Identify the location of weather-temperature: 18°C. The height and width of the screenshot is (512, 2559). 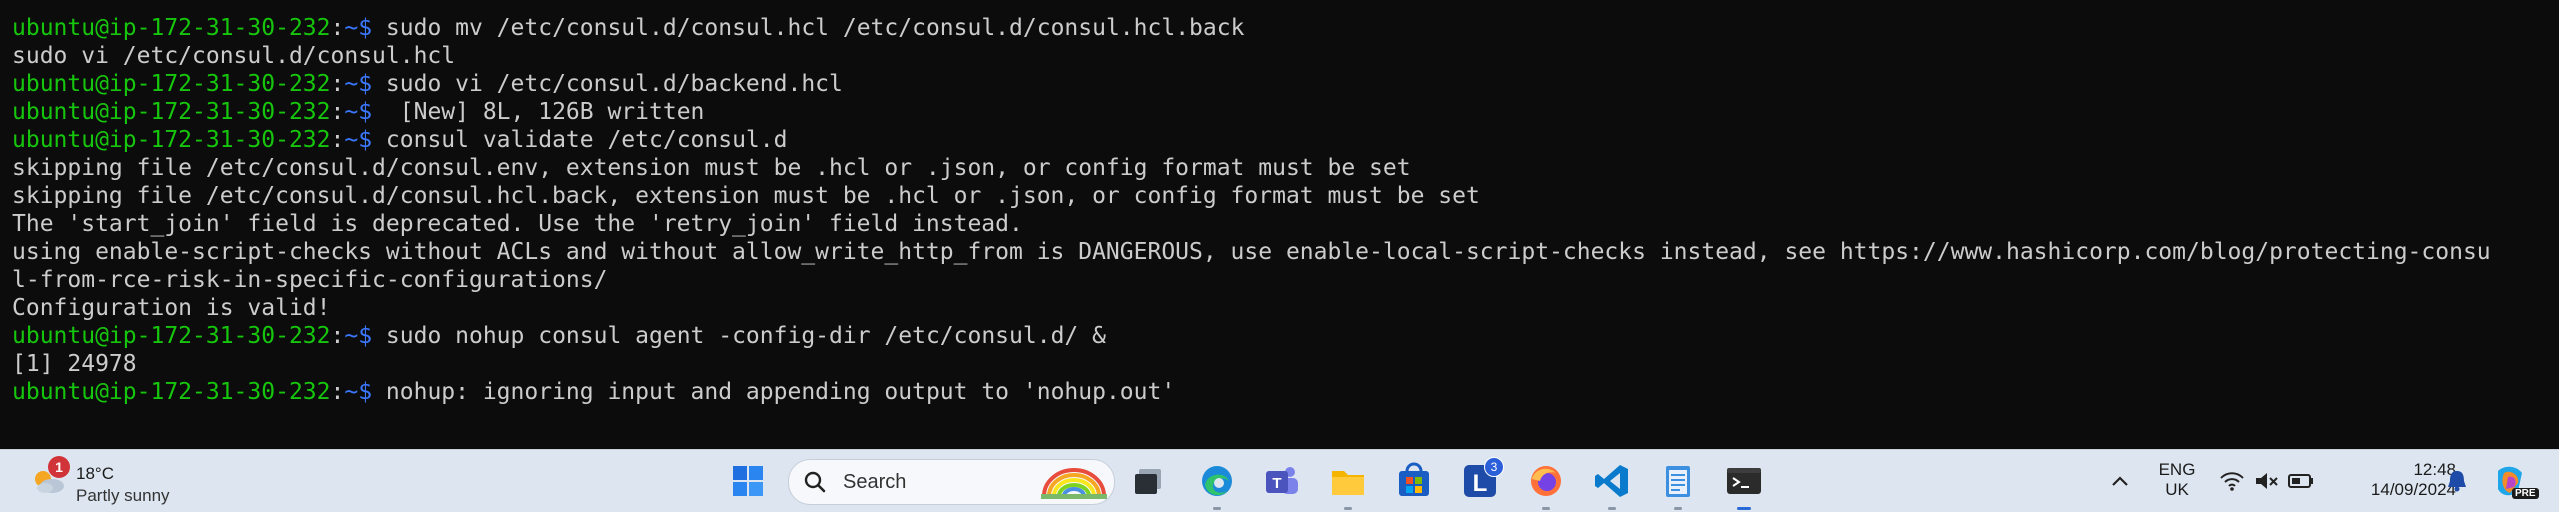
(95, 473).